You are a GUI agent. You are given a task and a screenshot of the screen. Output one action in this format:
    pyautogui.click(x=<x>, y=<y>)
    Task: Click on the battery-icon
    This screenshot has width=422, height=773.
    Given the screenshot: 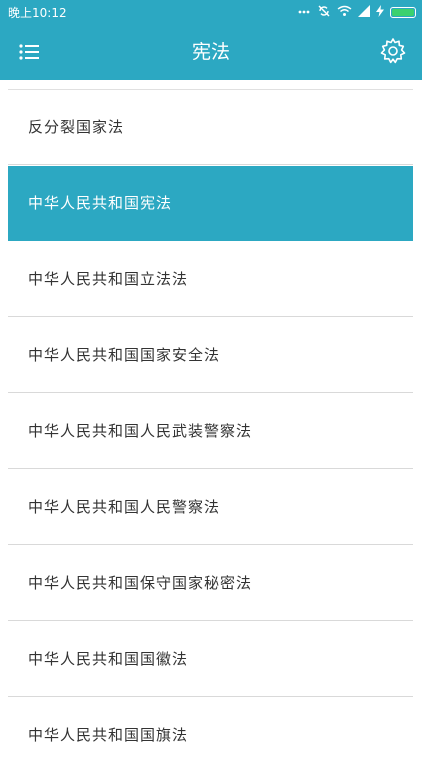 What is the action you would take?
    pyautogui.click(x=403, y=12)
    